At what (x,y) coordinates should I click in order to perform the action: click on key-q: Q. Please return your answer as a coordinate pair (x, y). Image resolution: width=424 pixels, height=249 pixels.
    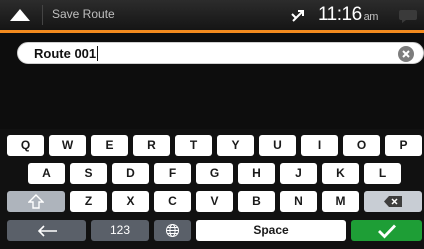
    Looking at the image, I should click on (25, 145).